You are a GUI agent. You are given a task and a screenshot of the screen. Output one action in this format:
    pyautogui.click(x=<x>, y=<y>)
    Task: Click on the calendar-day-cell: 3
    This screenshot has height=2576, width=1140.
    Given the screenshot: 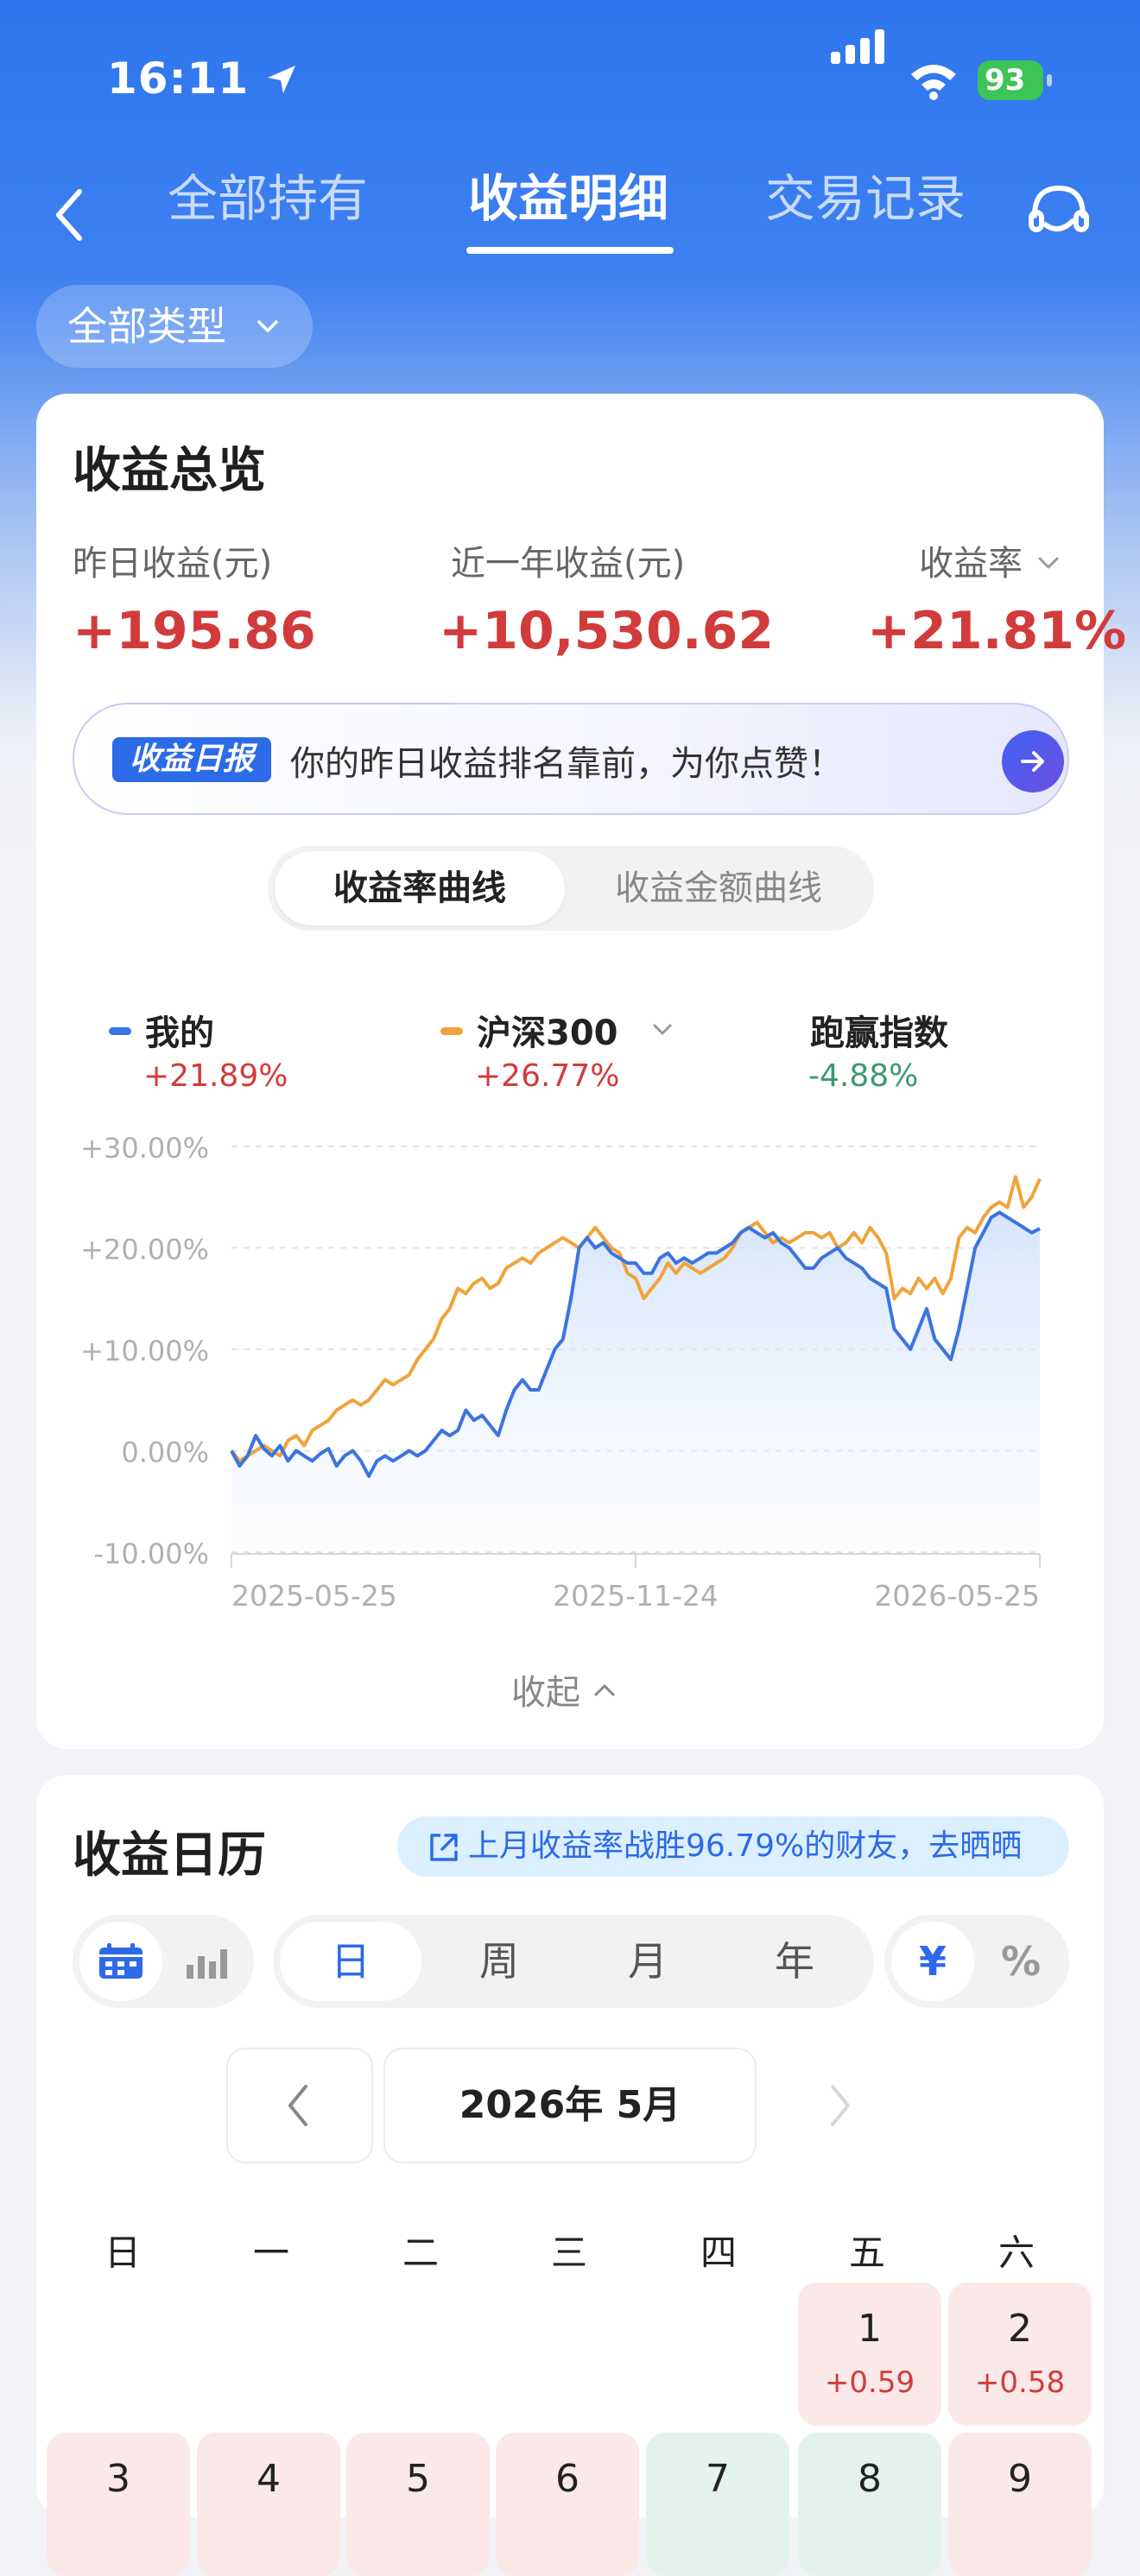 What is the action you would take?
    pyautogui.click(x=118, y=2504)
    